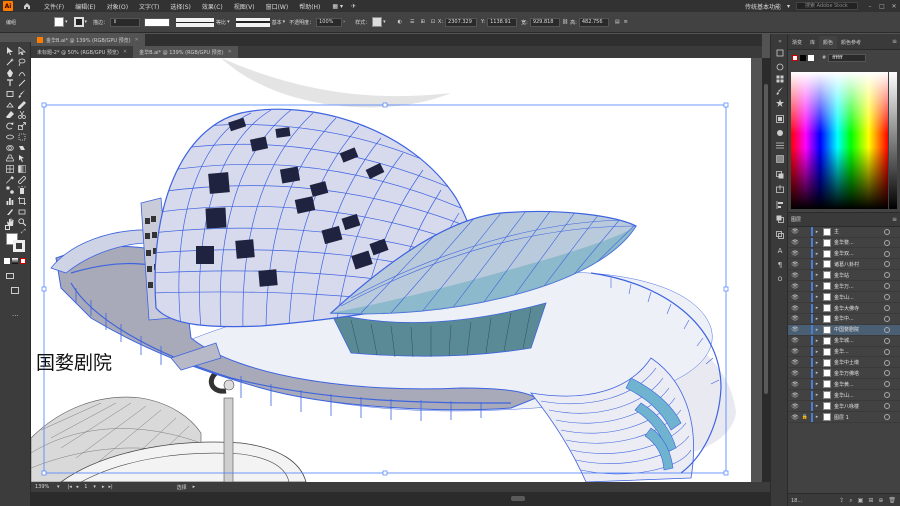 This screenshot has width=900, height=506. I want to click on eraser-slice-tool-icon, so click(22, 211).